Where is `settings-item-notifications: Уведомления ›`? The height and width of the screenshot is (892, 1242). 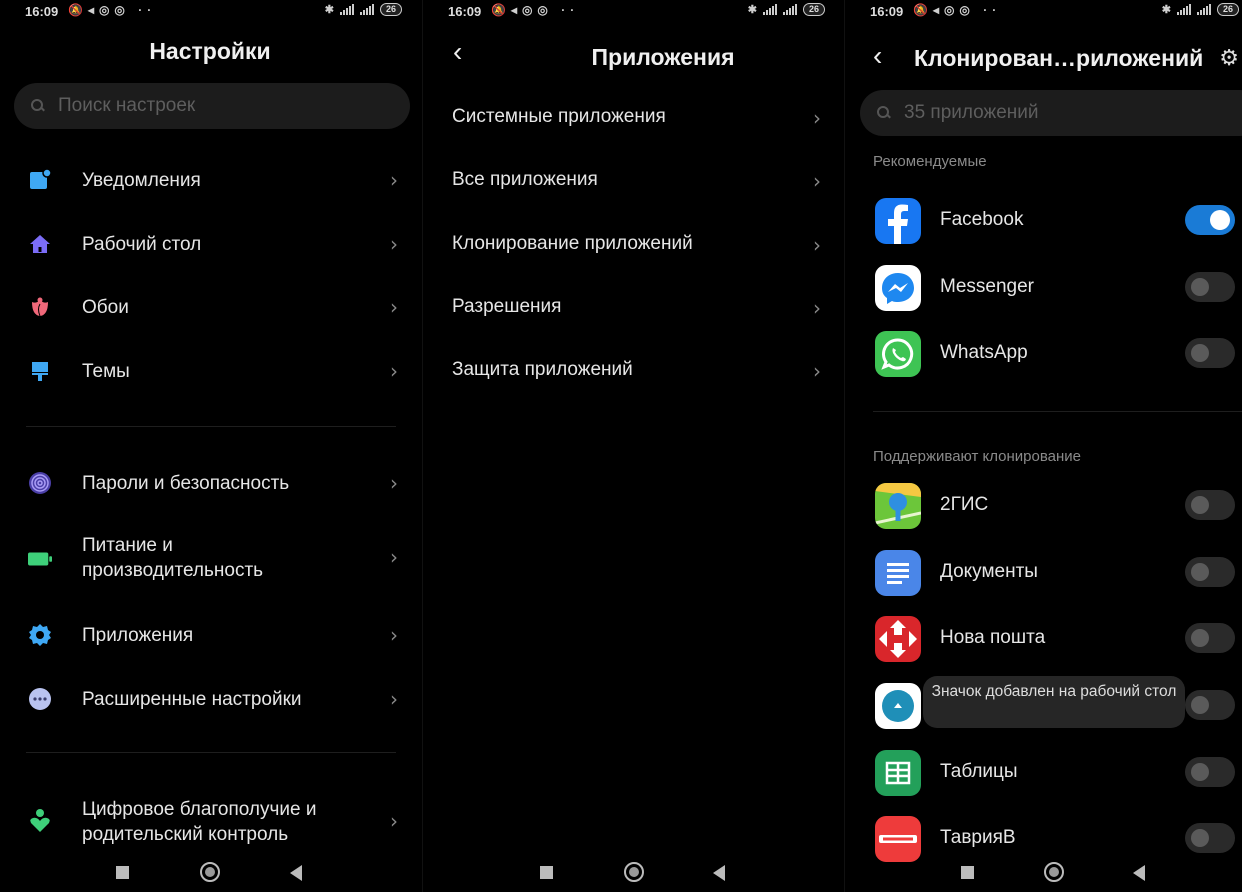
settings-item-notifications: Уведомления › is located at coordinates (210, 180).